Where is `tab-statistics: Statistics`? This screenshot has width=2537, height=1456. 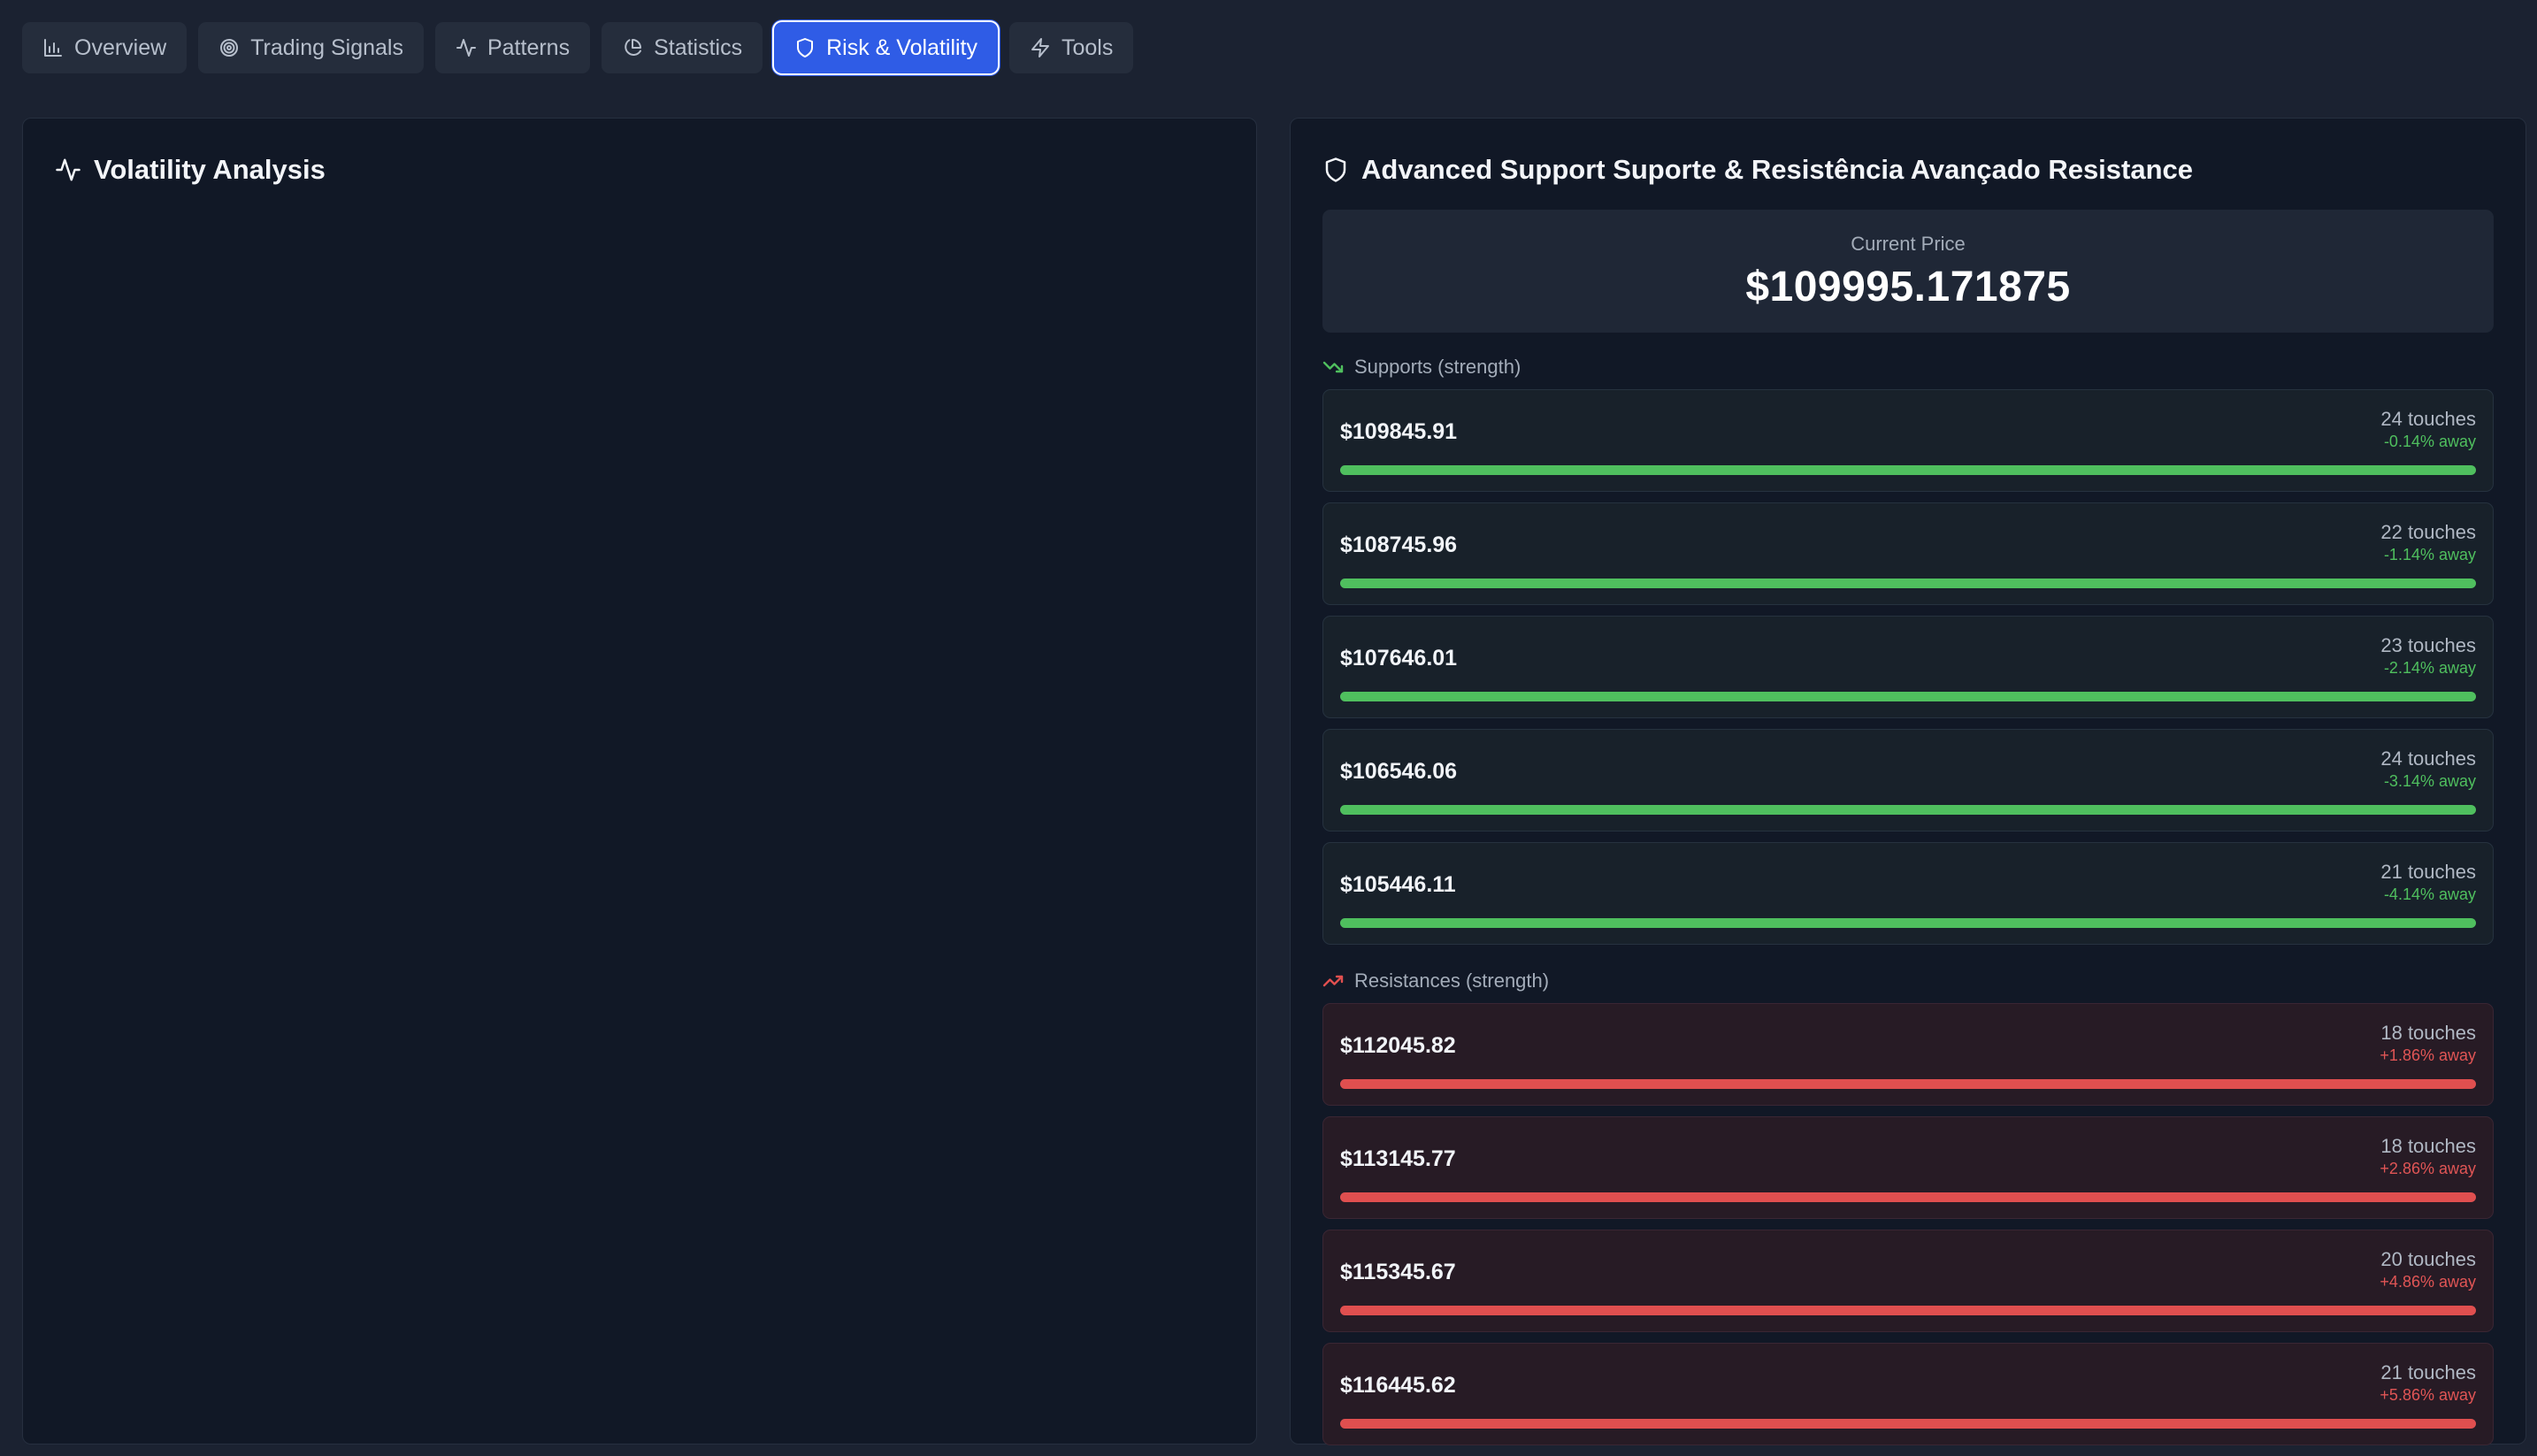 tab-statistics: Statistics is located at coordinates (682, 47).